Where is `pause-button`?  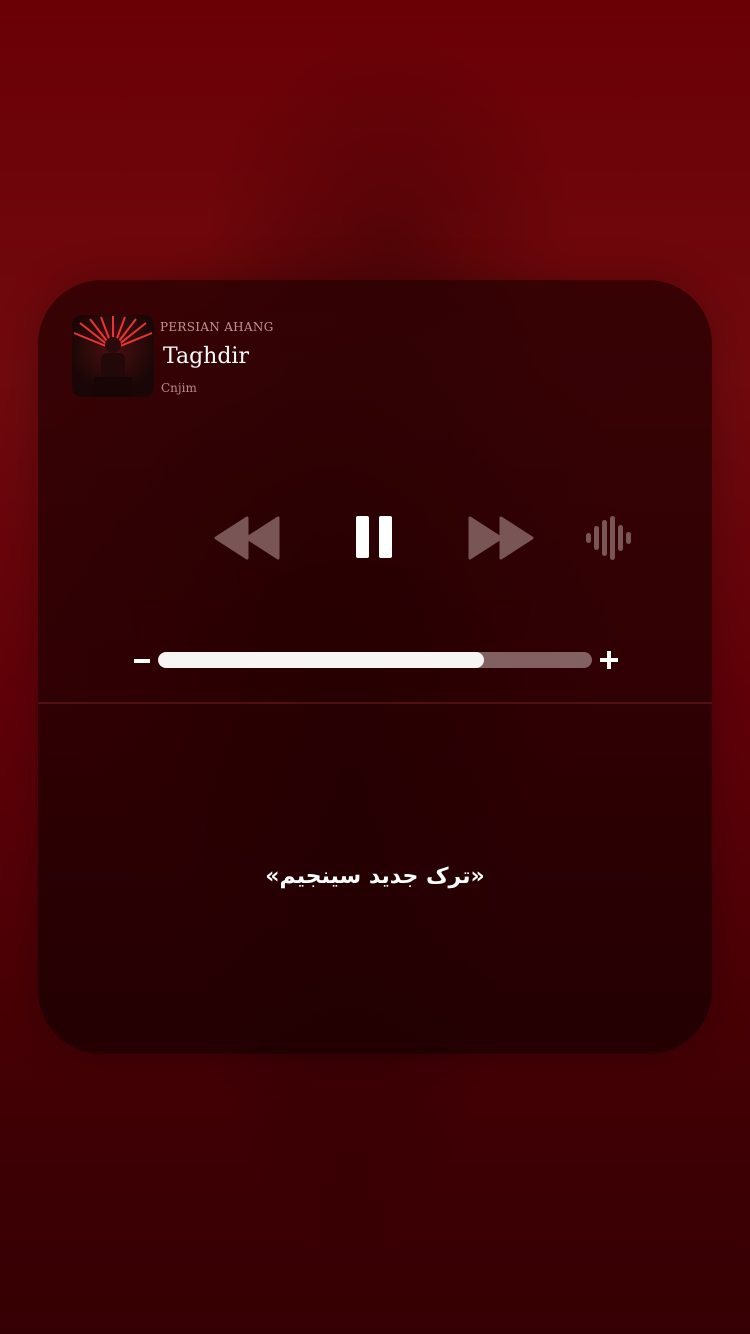
pause-button is located at coordinates (374, 537).